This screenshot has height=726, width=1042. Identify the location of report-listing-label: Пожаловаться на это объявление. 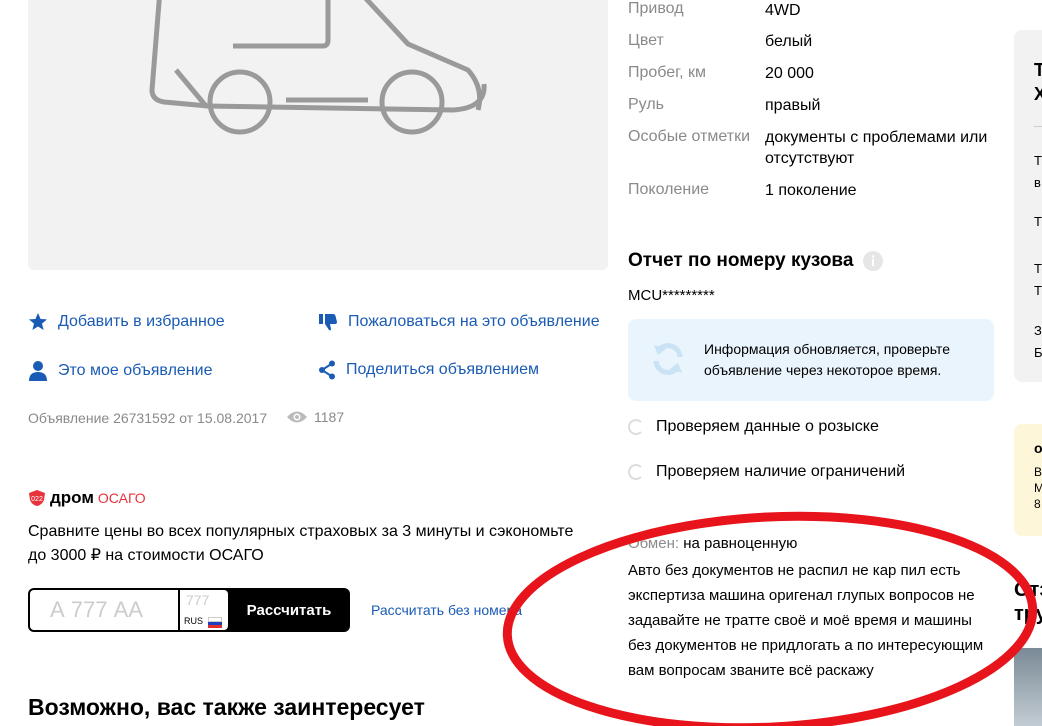
(474, 321).